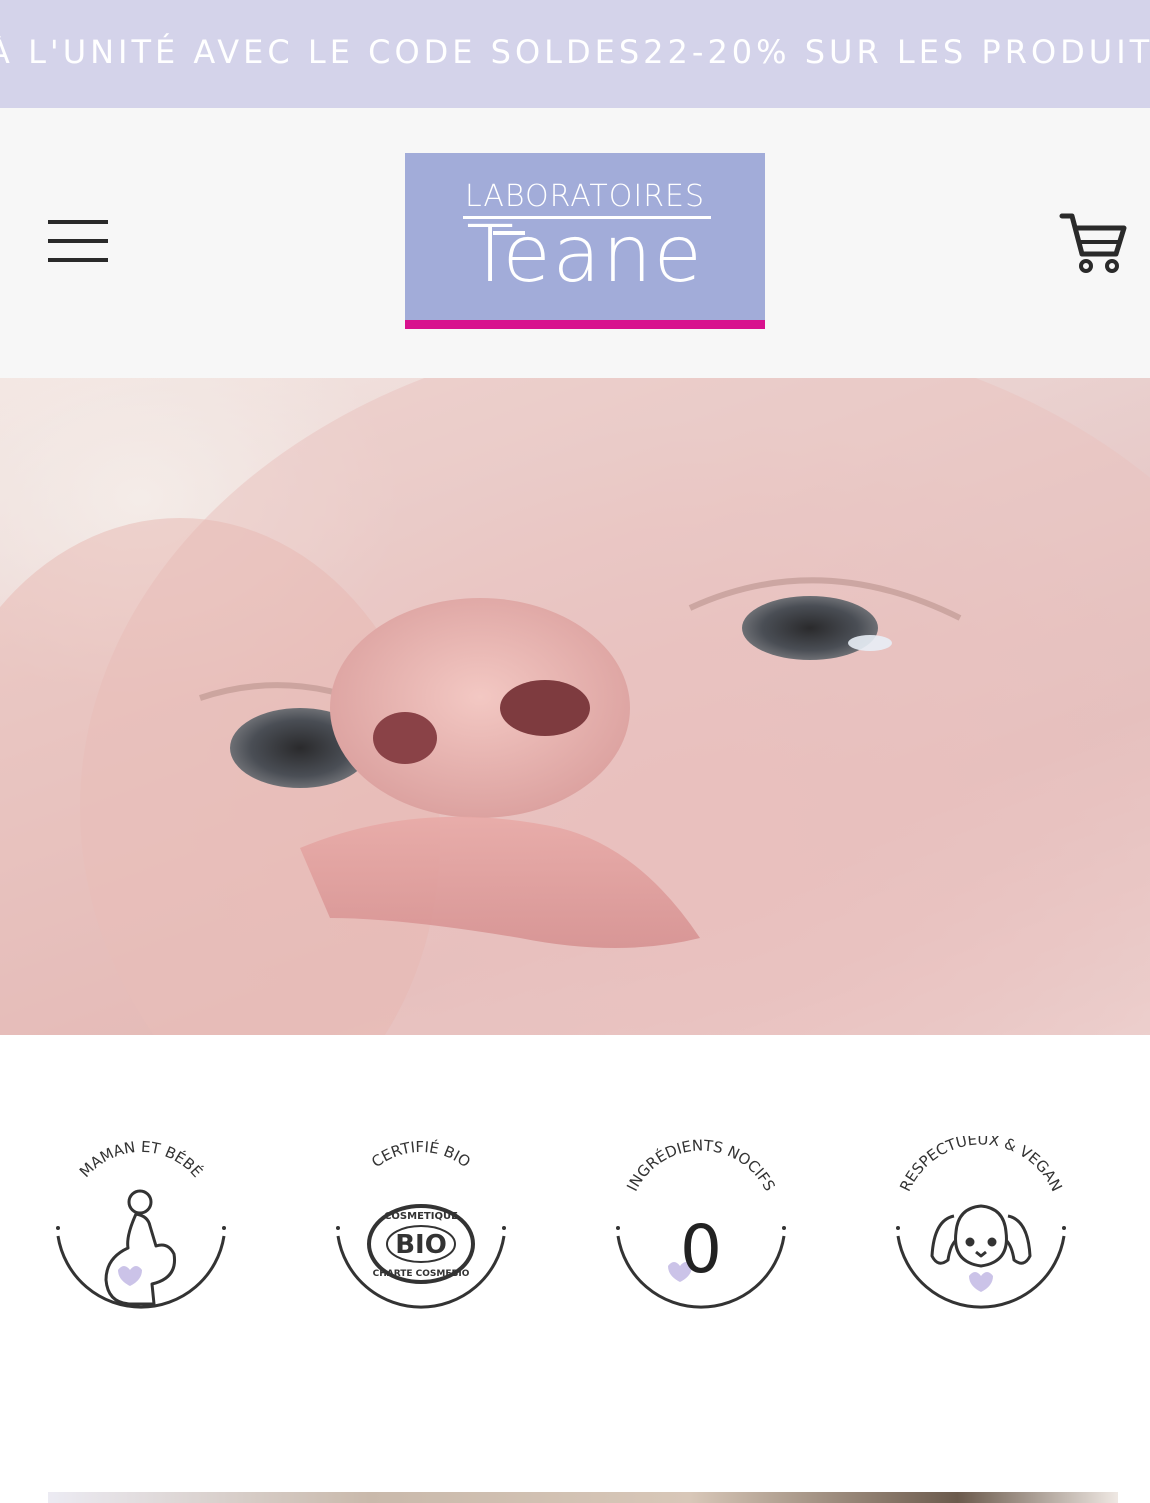 Image resolution: width=1150 pixels, height=1503 pixels. Describe the element at coordinates (421, 1216) in the screenshot. I see `svg-text: COSMETIQUE` at that location.